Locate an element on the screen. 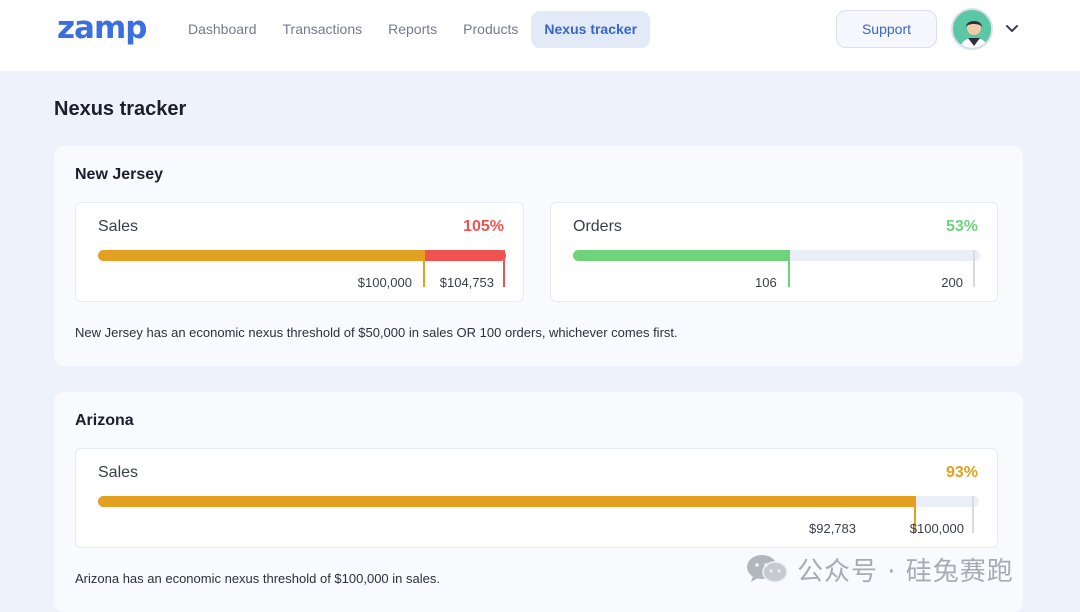 The width and height of the screenshot is (1080, 612). watermark: 公众号 · 硅兔赛跑 is located at coordinates (879, 570).